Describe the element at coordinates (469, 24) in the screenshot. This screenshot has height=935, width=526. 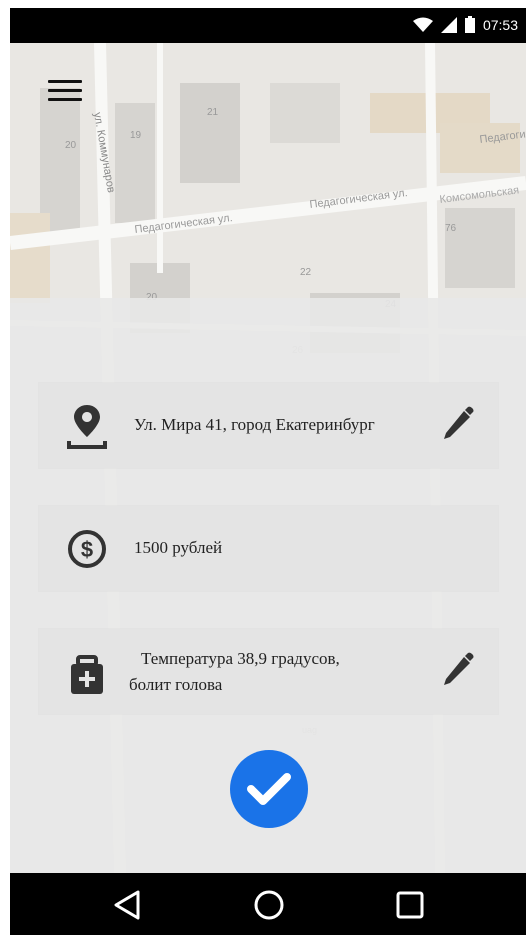
I see `battery-icon` at that location.